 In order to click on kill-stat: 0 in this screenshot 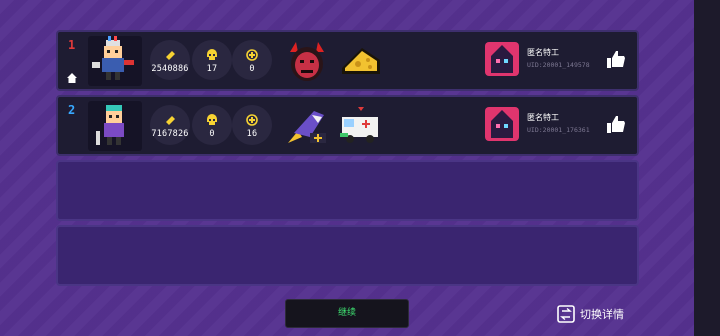, I will do `click(212, 125)`.